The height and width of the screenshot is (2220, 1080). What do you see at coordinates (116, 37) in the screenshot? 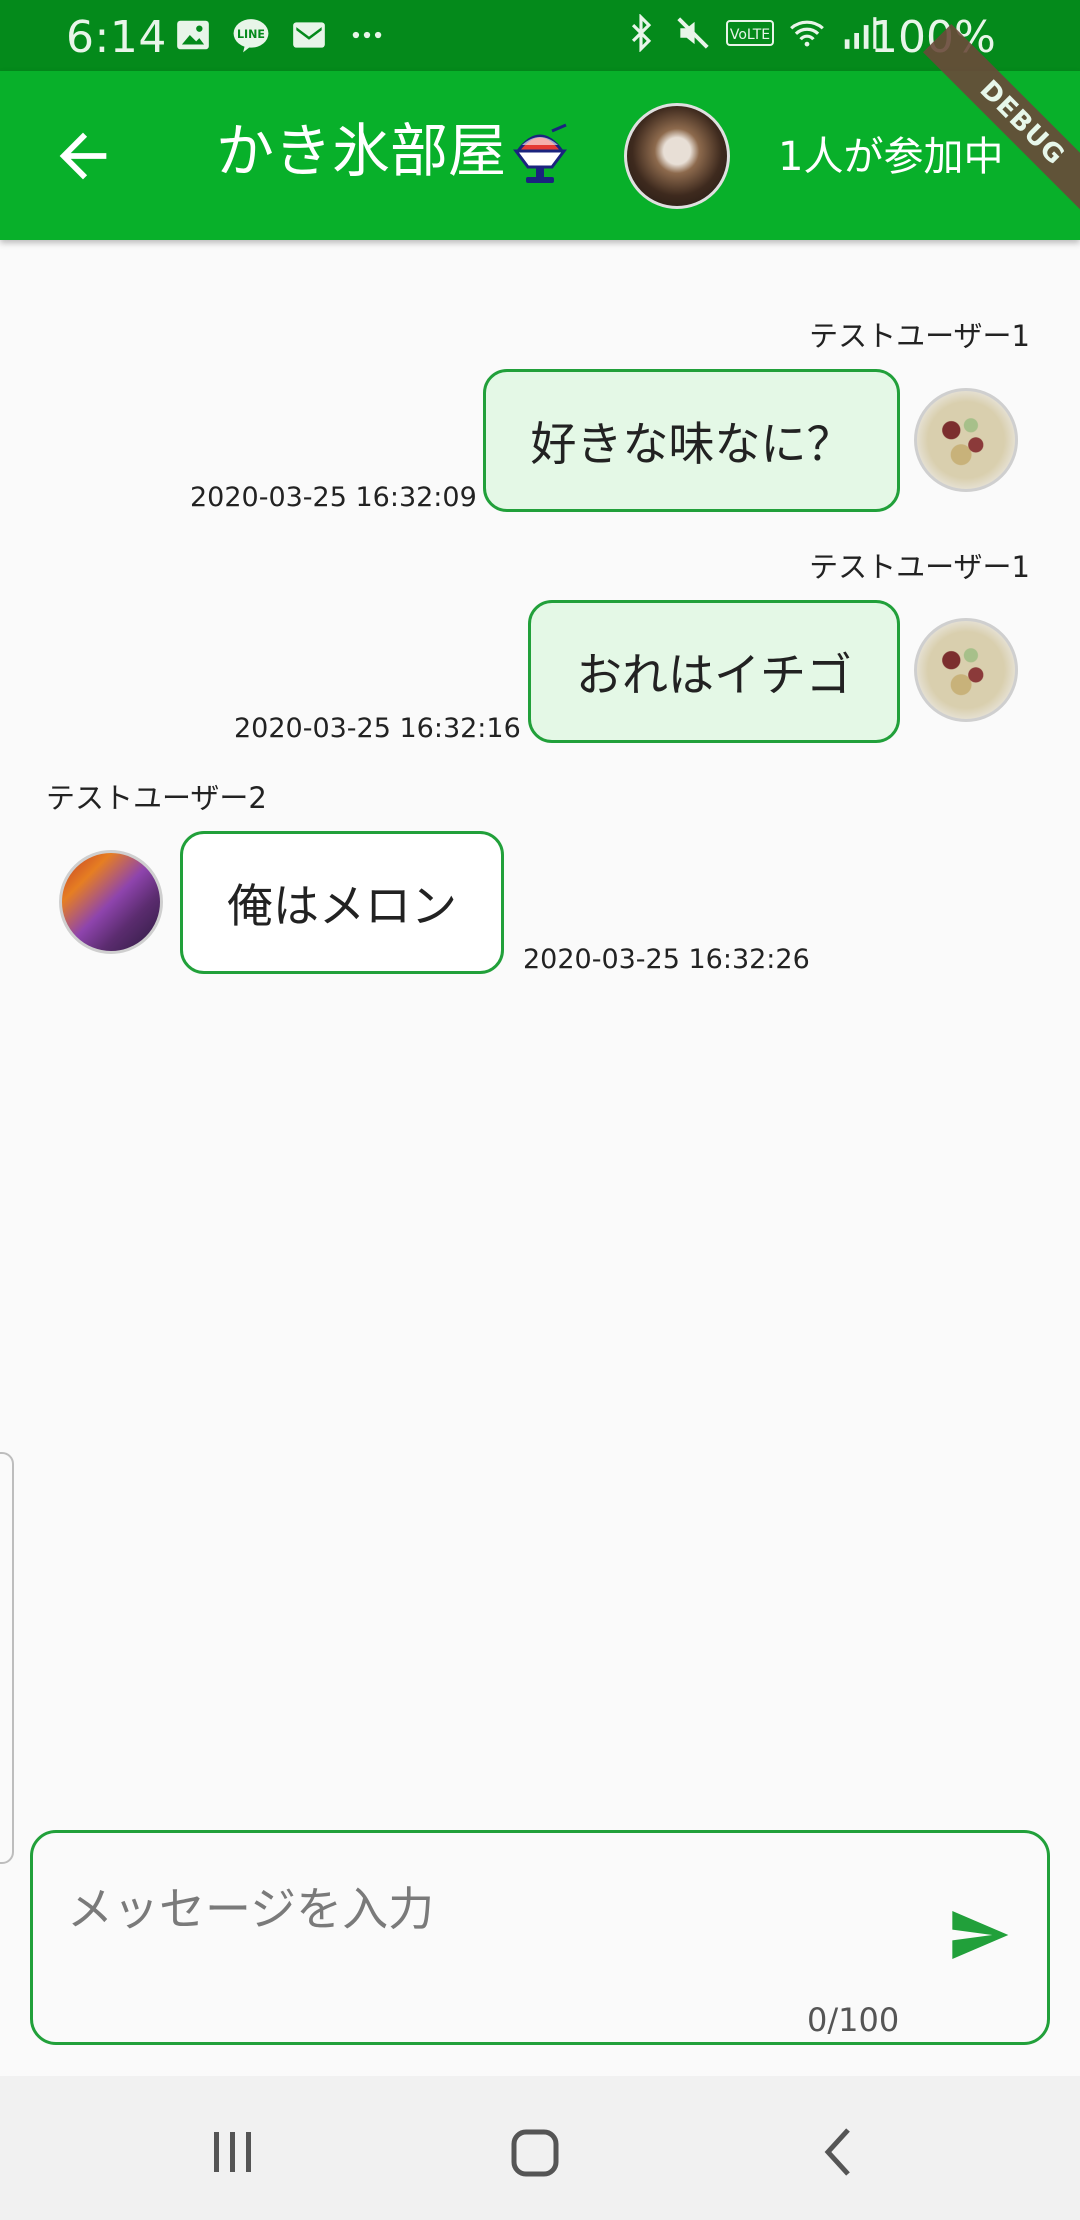
I see `status-time: 6:14` at bounding box center [116, 37].